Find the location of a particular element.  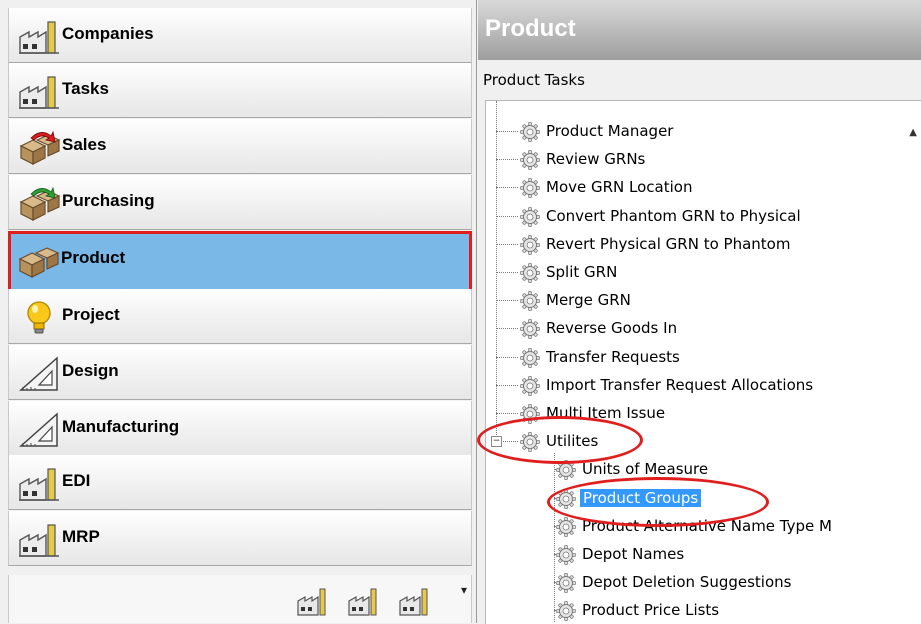

nav-item-label: Product is located at coordinates (93, 257).